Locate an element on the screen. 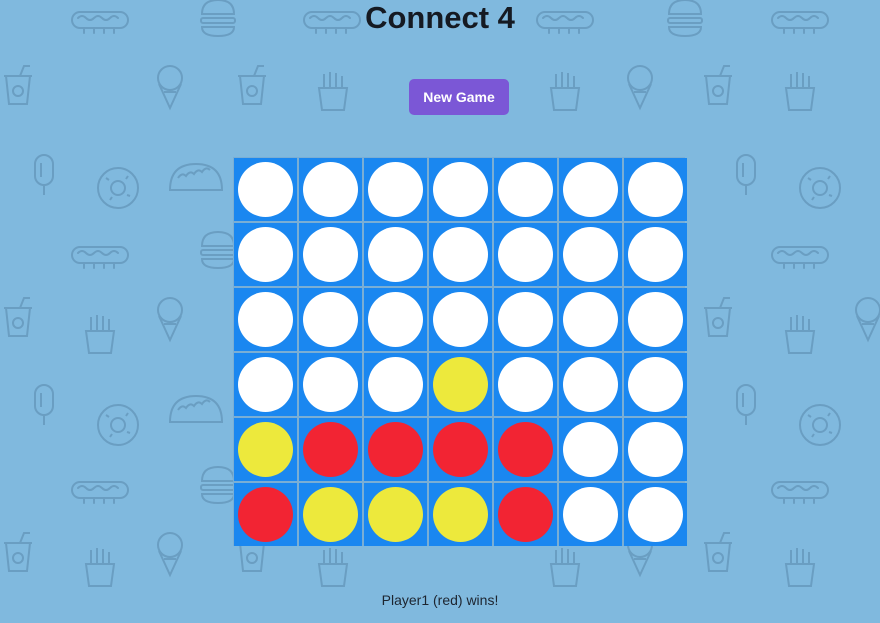 Image resolution: width=880 pixels, height=623 pixels. page-title: Connect 4 is located at coordinates (440, 17).